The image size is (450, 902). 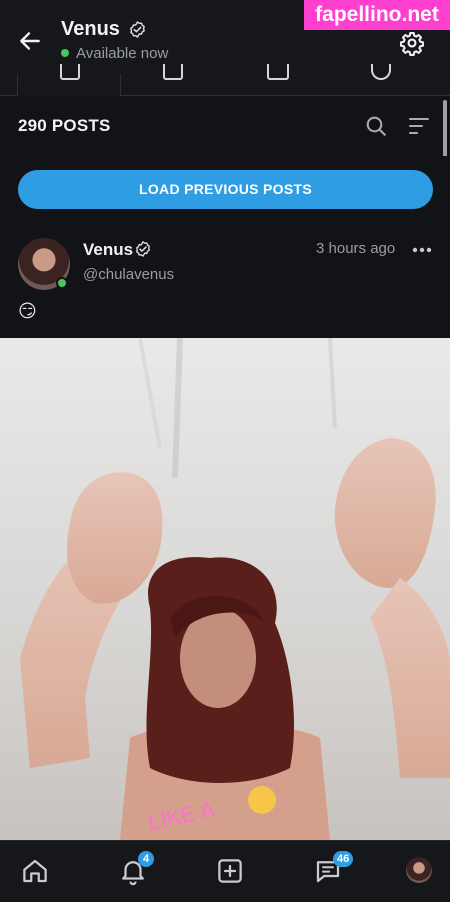 I want to click on load-previous-posts-button: LOAD PREVIOUS POSTS, so click(x=225, y=189).